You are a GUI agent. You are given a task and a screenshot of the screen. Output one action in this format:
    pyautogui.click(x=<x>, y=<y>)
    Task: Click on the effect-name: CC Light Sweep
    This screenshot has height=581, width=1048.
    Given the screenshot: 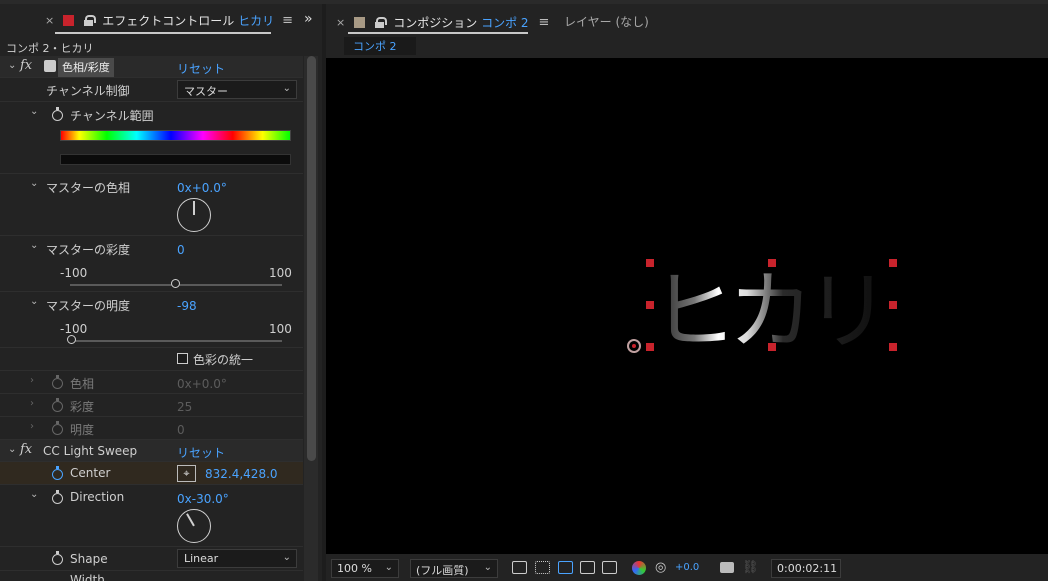 What is the action you would take?
    pyautogui.click(x=90, y=451)
    